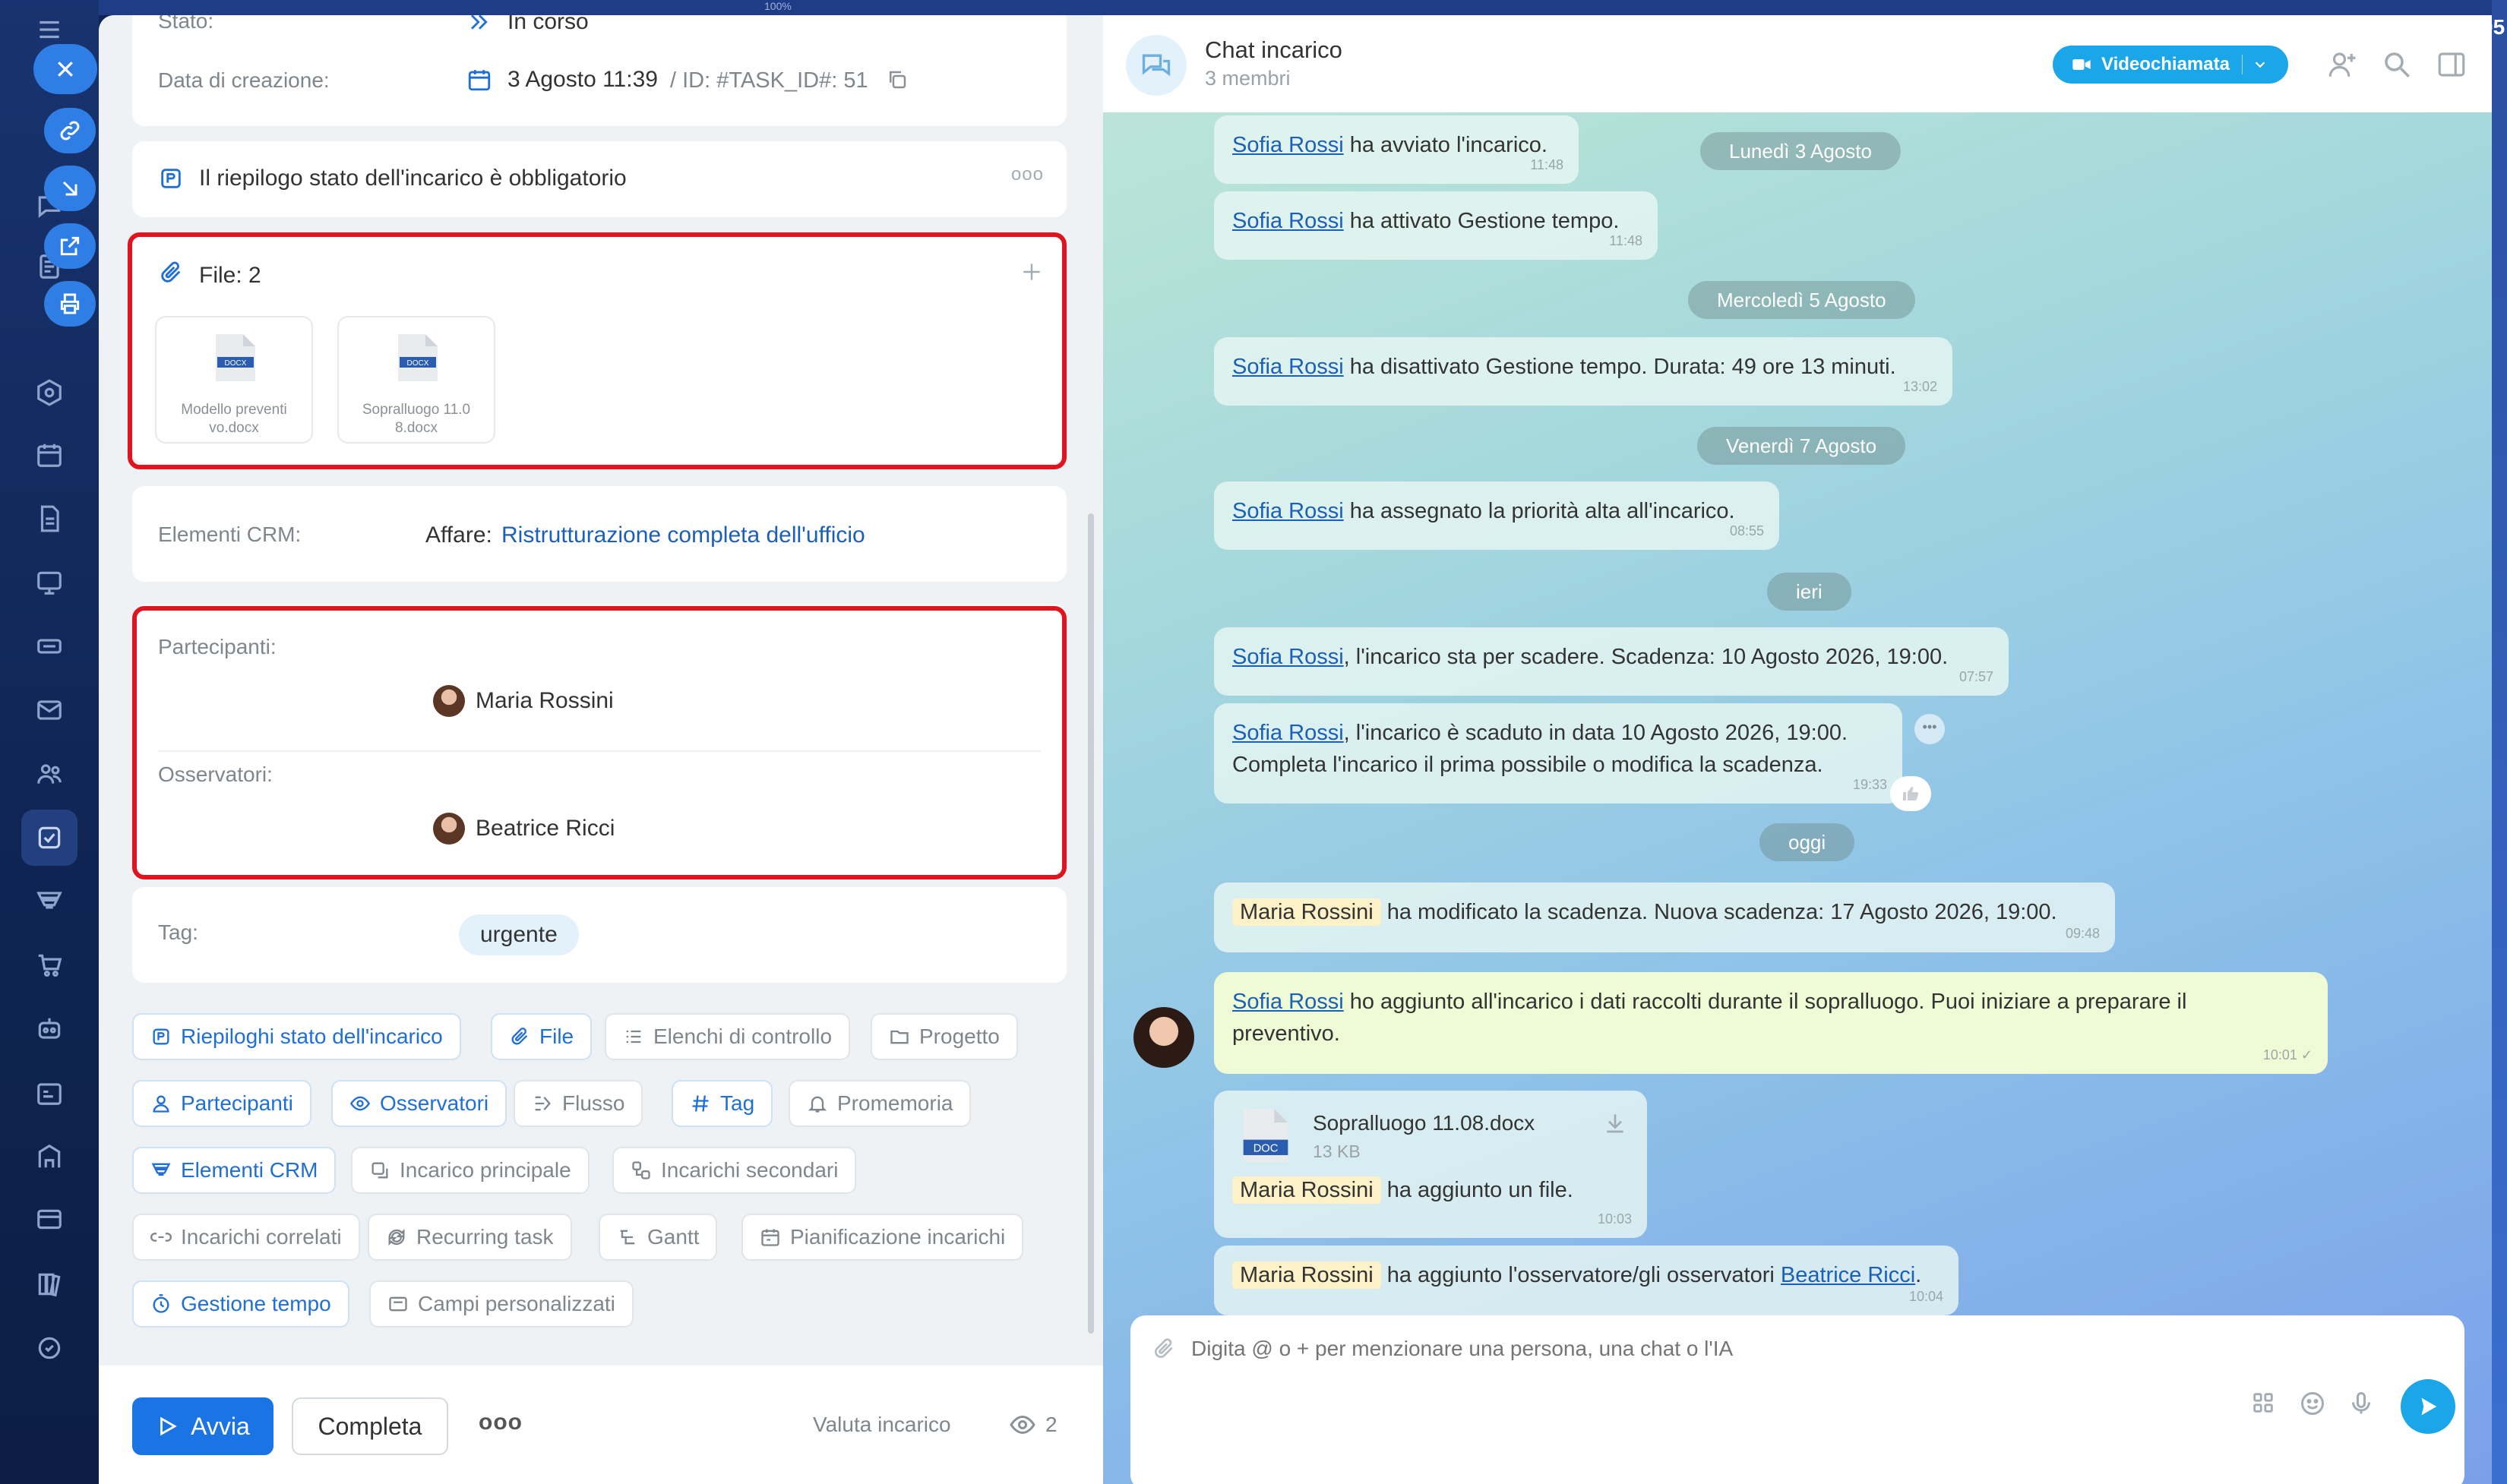 The height and width of the screenshot is (1484, 2507). I want to click on nav-documents-icon, so click(49, 519).